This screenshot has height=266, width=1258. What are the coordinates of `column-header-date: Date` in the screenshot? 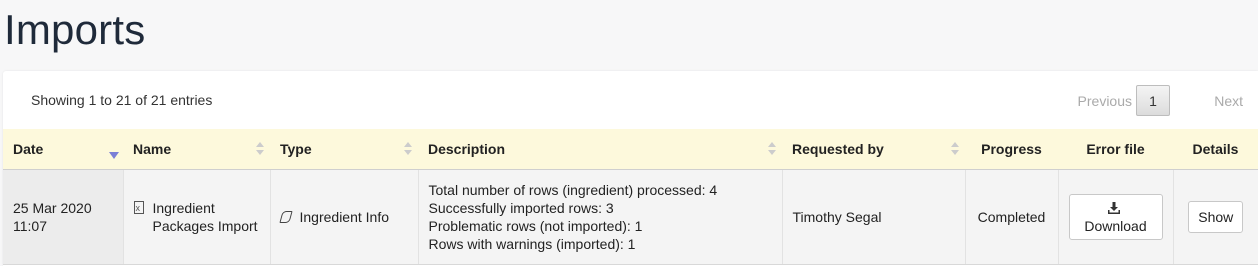 It's located at (63, 149).